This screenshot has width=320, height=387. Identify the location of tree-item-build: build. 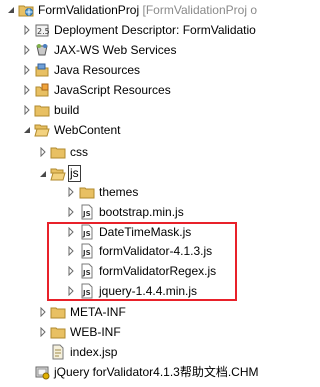
(141, 110).